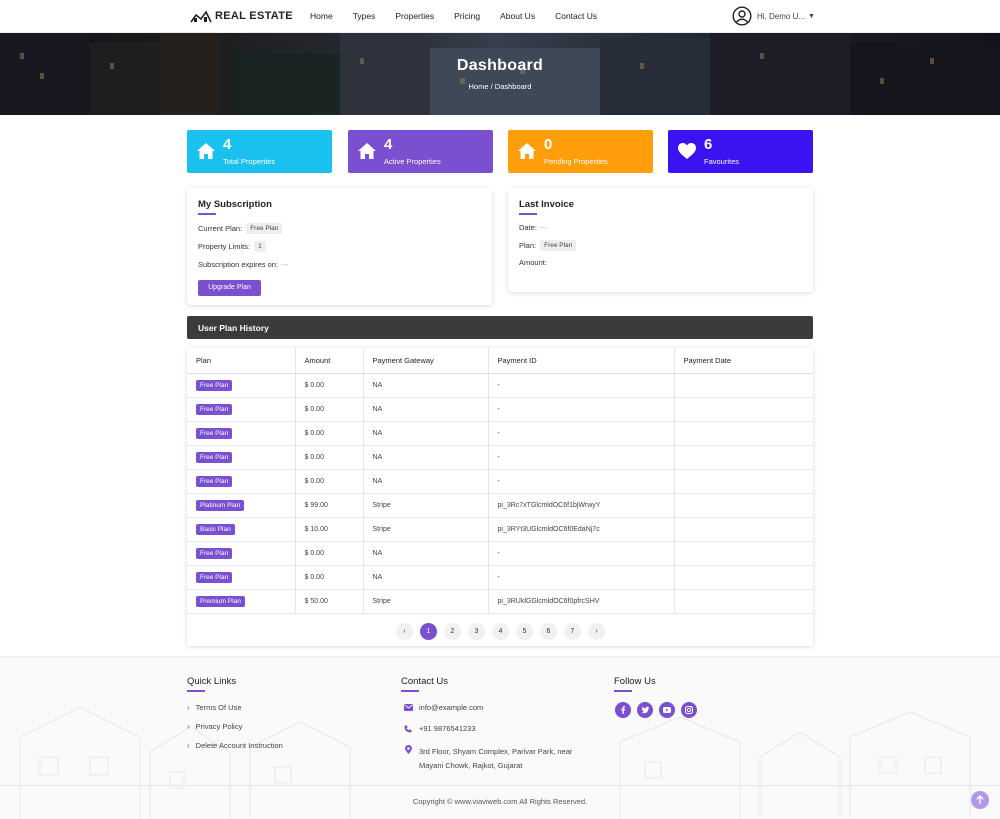 The width and height of the screenshot is (1000, 819). I want to click on page-2-button: 2, so click(452, 631).